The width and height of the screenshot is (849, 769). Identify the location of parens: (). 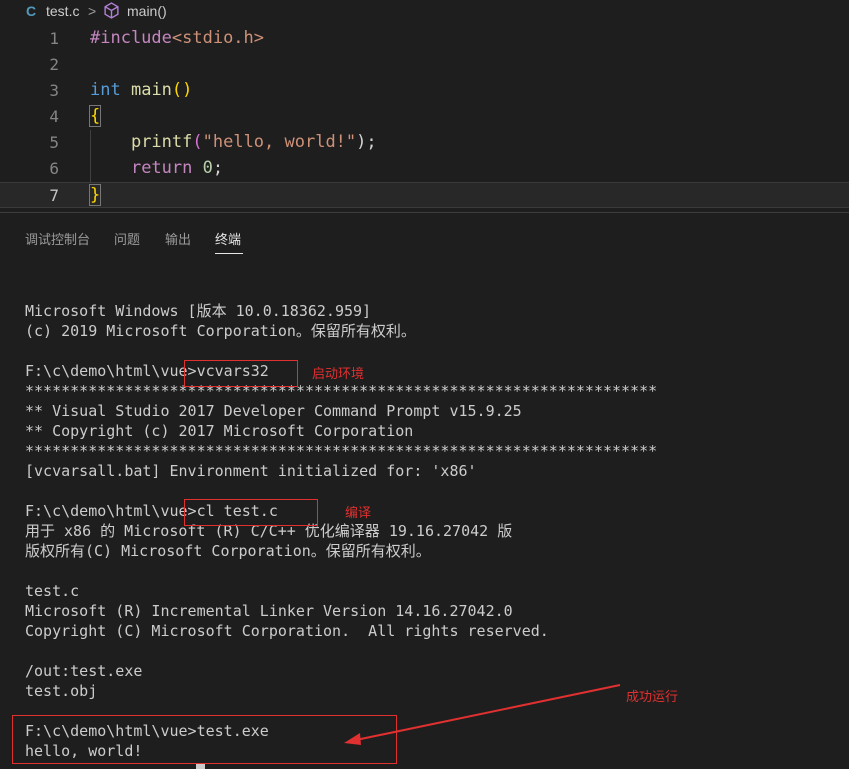
(182, 90).